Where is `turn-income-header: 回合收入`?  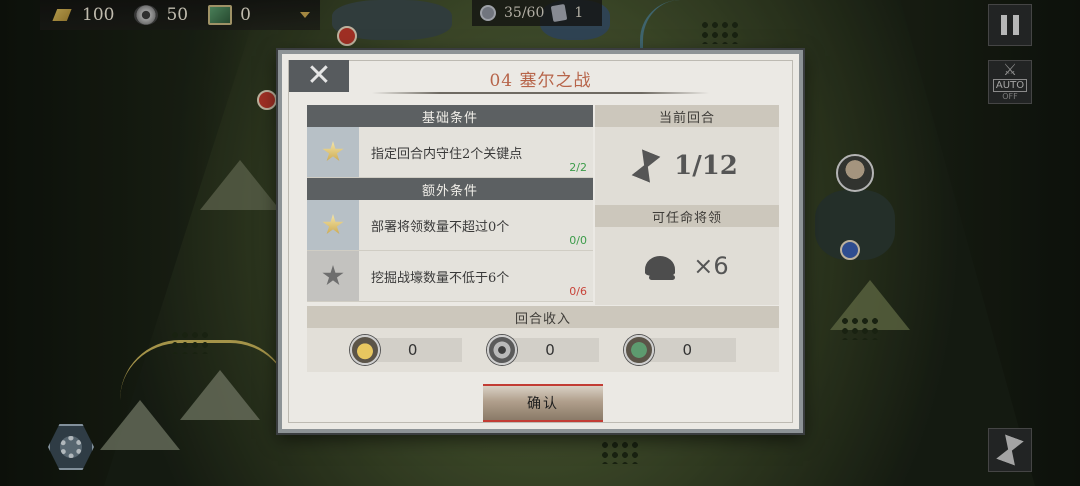 turn-income-header: 回合收入 is located at coordinates (543, 317).